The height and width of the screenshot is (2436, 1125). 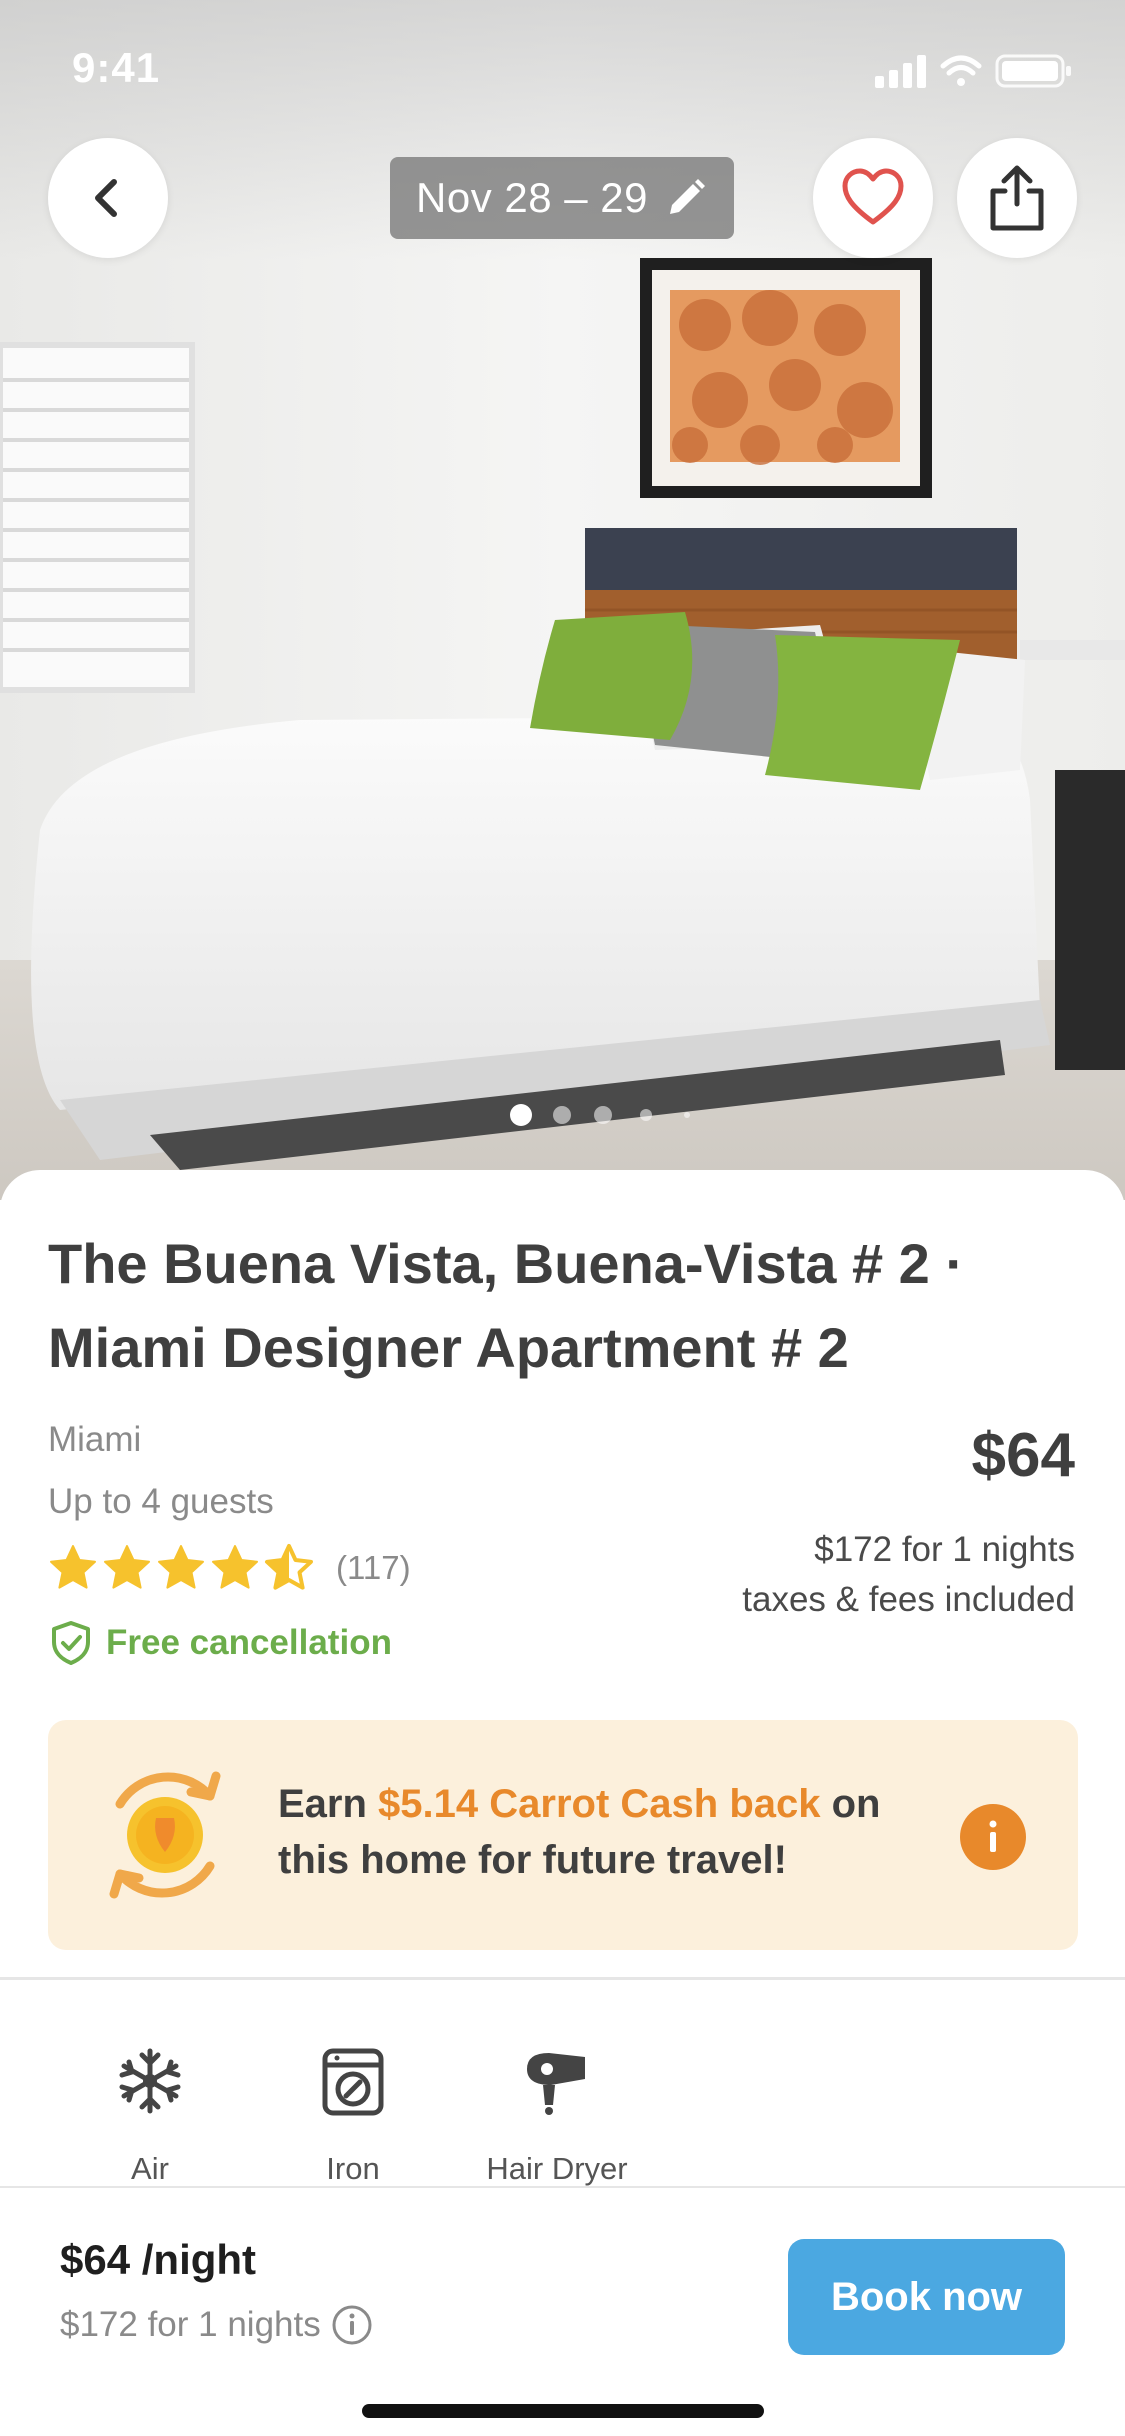 I want to click on heart-icon, so click(x=873, y=196).